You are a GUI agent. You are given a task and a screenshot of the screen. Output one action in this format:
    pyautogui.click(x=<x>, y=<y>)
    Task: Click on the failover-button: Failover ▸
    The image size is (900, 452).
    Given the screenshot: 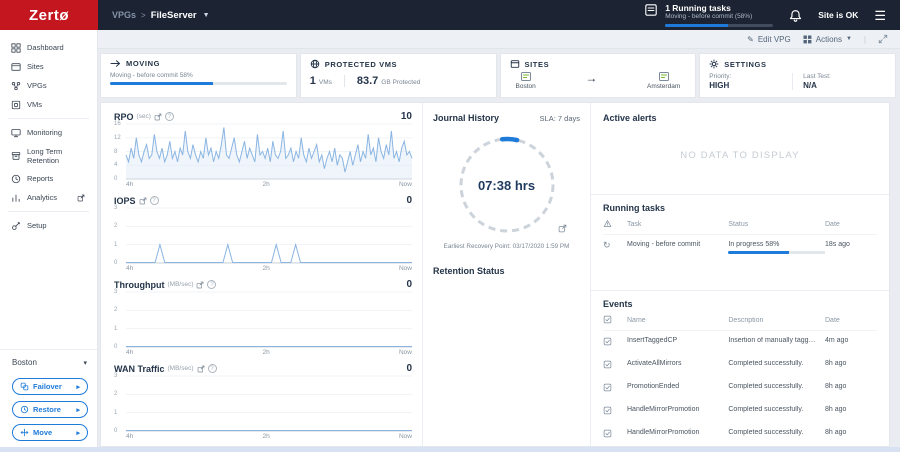 What is the action you would take?
    pyautogui.click(x=50, y=386)
    